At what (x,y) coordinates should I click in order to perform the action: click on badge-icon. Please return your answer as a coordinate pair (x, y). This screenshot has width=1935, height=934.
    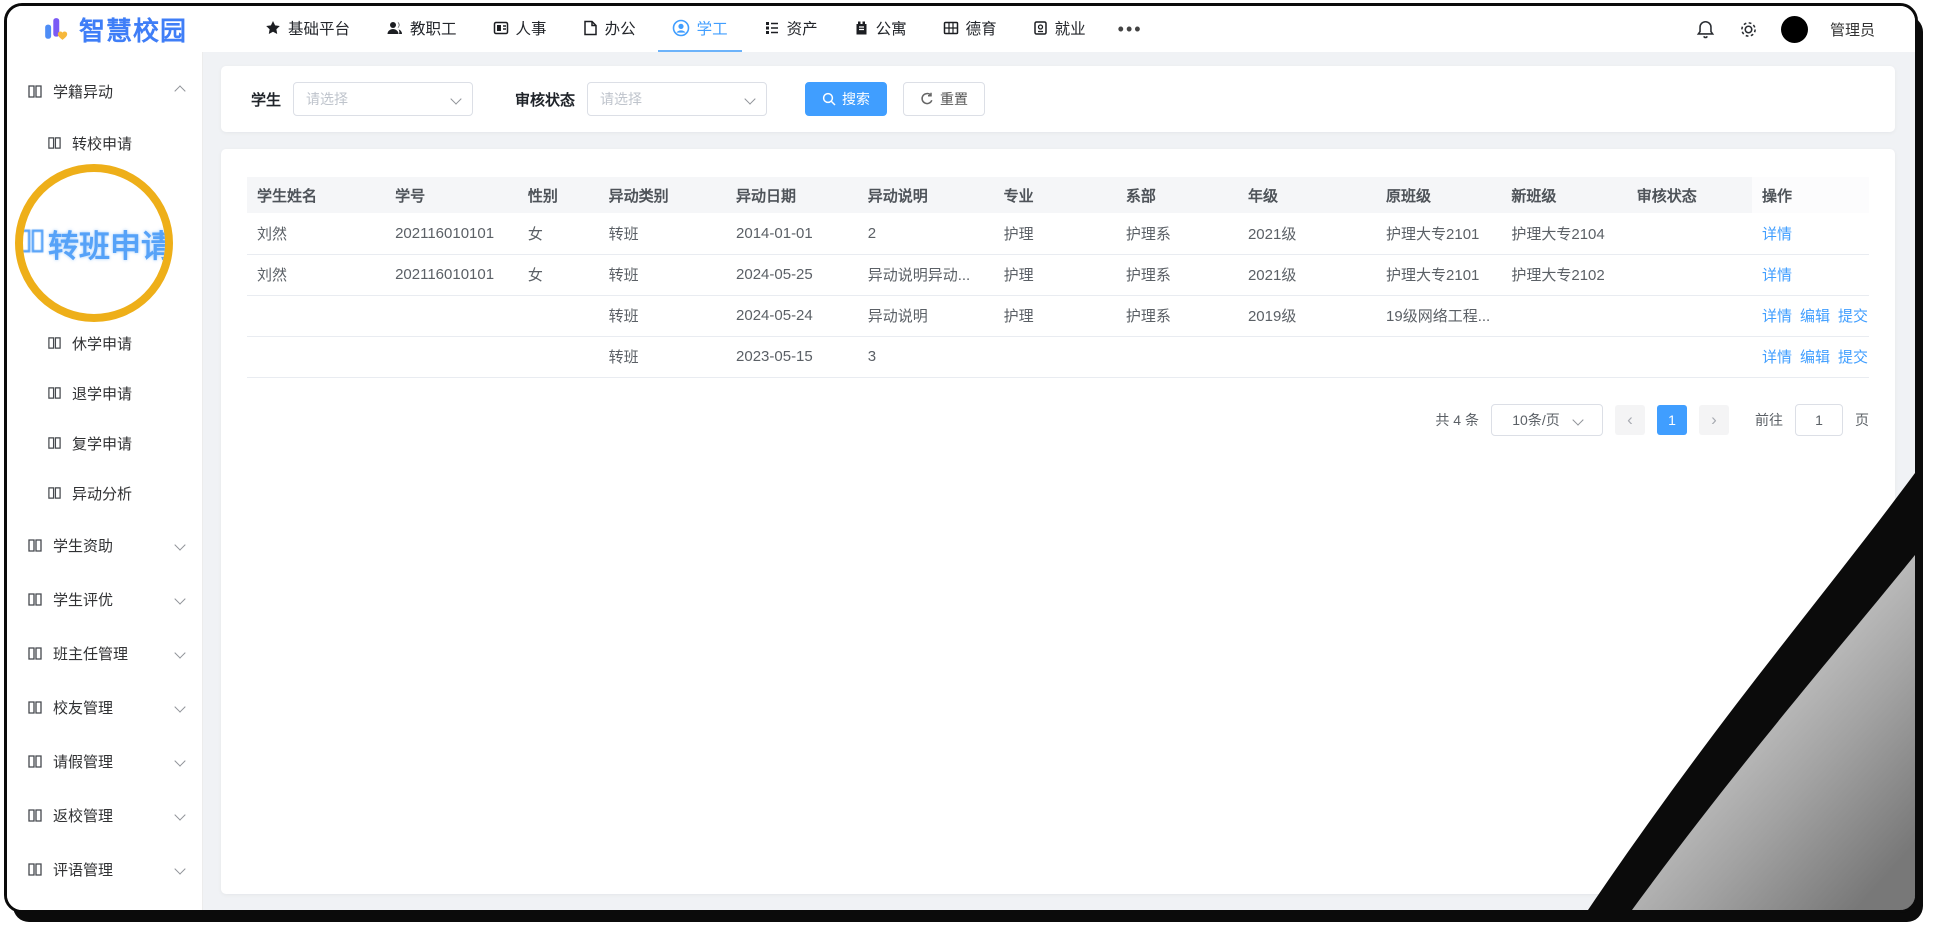
    Looking at the image, I should click on (1040, 28).